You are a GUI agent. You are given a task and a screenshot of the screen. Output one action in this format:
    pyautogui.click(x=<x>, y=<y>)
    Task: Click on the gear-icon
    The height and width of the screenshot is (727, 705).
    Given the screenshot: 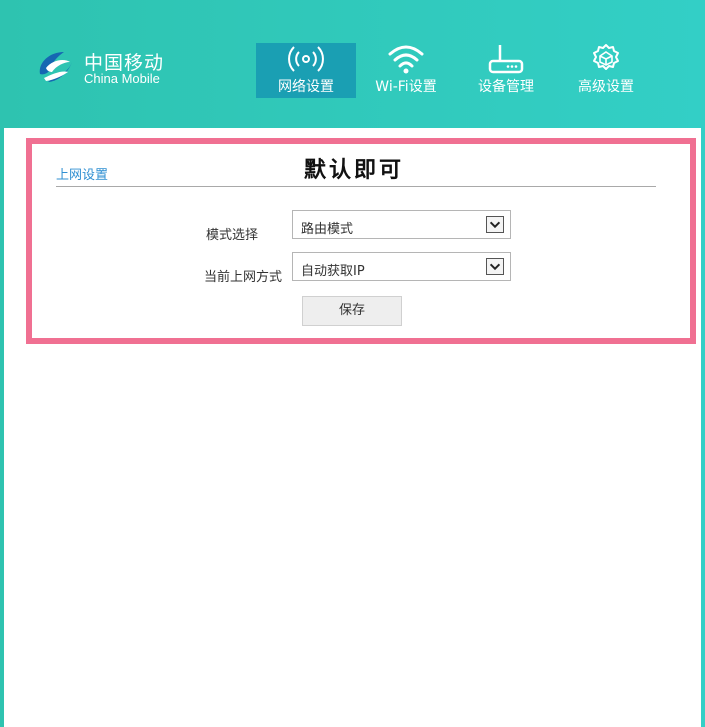 What is the action you would take?
    pyautogui.click(x=606, y=57)
    